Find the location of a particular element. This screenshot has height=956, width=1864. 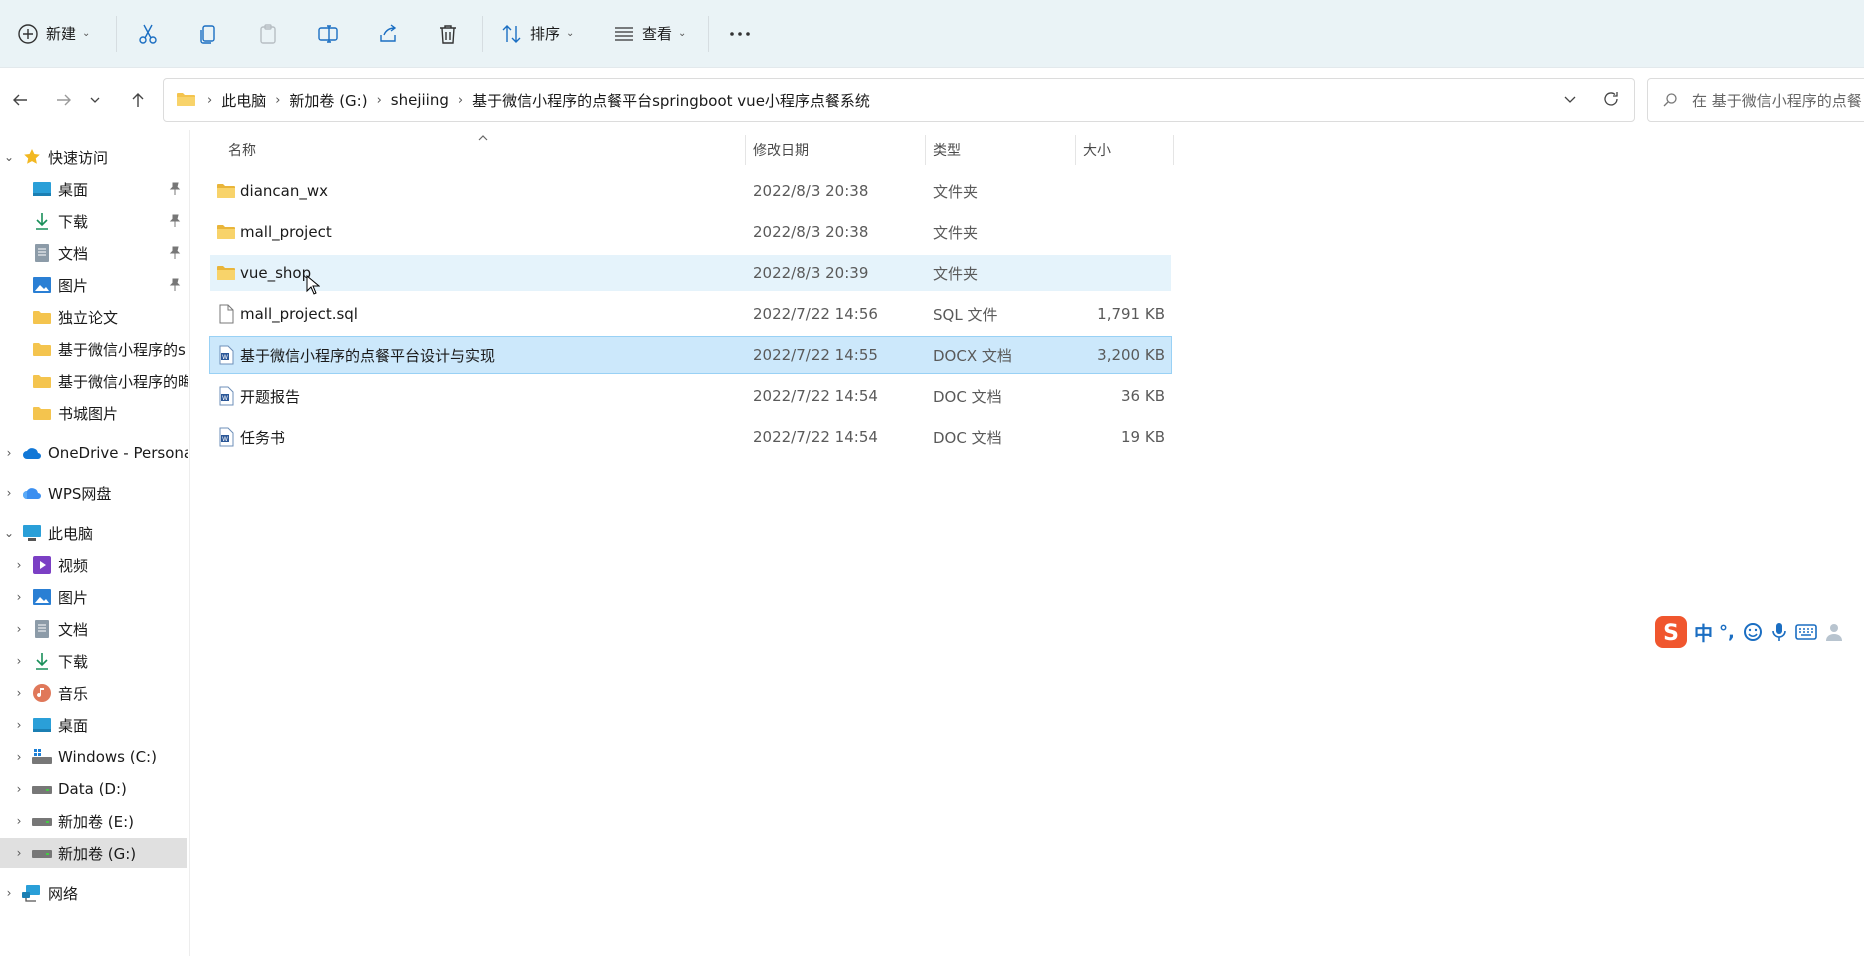

clipboard-icon is located at coordinates (268, 34).